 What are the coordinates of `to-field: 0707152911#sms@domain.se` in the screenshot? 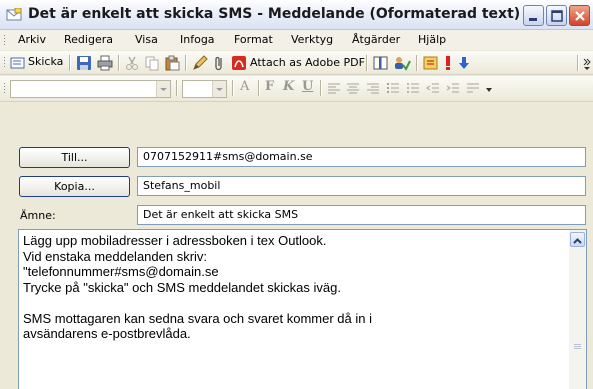 It's located at (361, 157).